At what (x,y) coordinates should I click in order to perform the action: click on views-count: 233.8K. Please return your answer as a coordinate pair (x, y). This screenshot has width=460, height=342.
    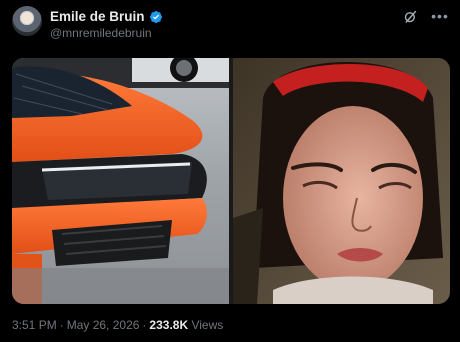
    Looking at the image, I should click on (168, 325).